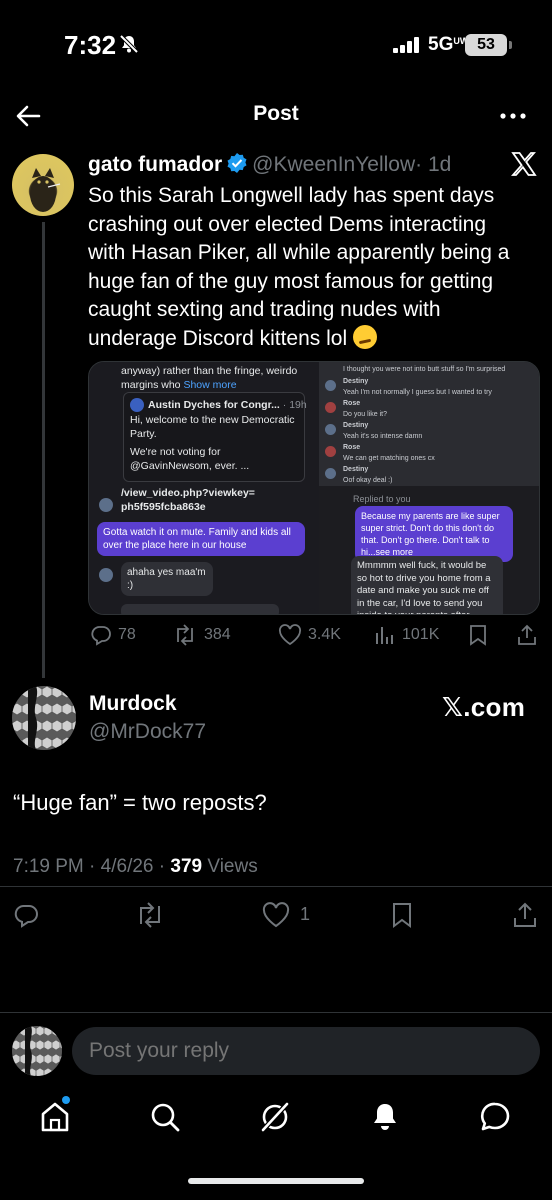  I want to click on media-chat-line: Rose Do you like it?, so click(365, 409).